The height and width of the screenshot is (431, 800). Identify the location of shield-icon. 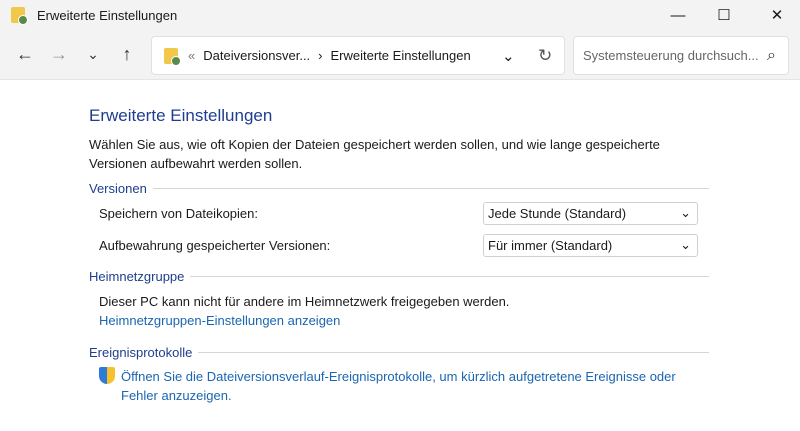
(107, 375).